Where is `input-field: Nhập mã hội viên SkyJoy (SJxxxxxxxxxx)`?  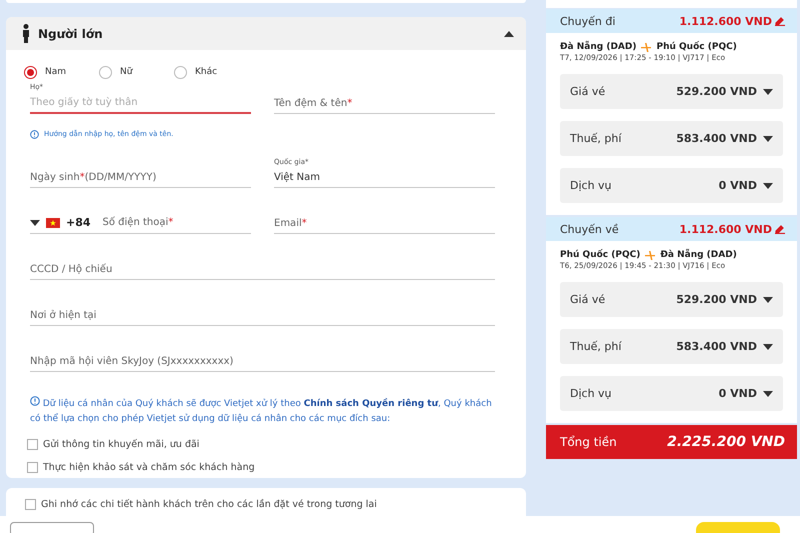 input-field: Nhập mã hội viên SkyJoy (SJxxxxxxxxxx) is located at coordinates (262, 349).